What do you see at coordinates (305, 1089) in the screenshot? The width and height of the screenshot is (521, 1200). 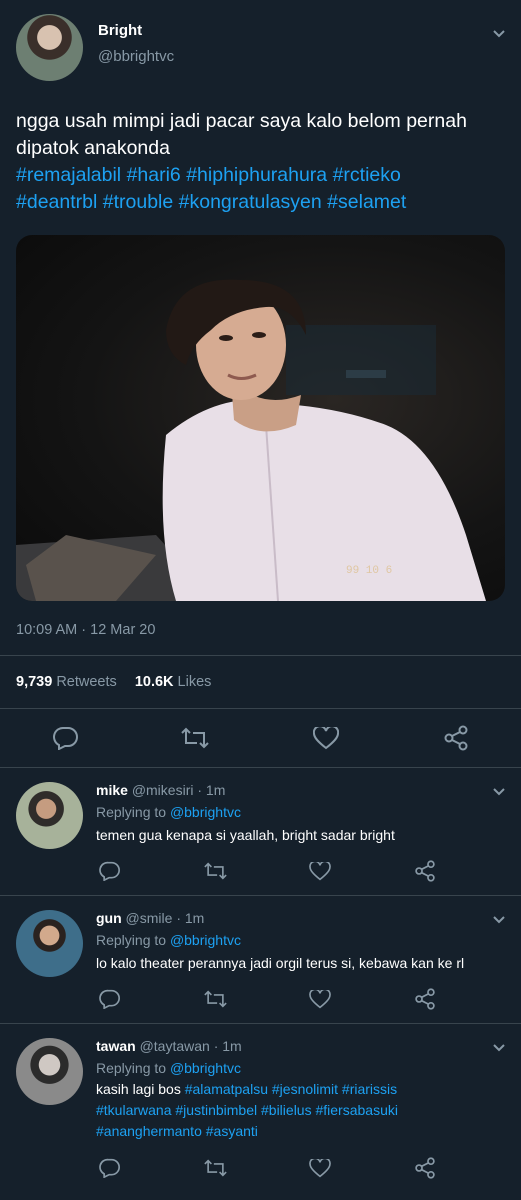 I see `hashtag-link: #jesnolimit` at bounding box center [305, 1089].